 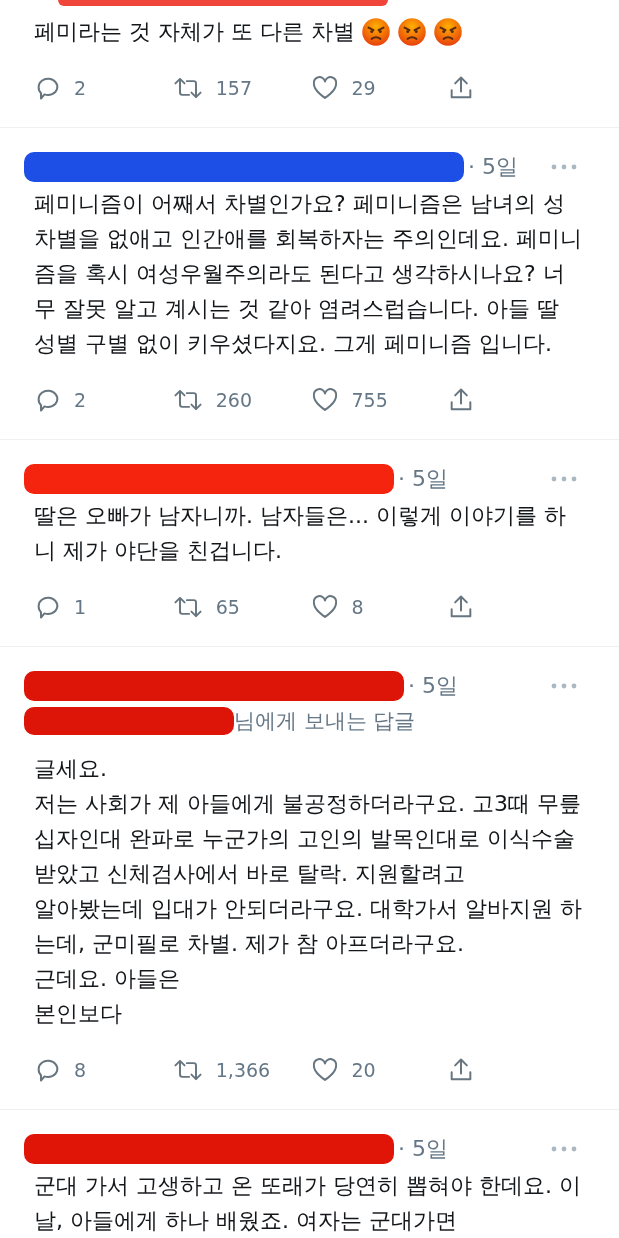 What do you see at coordinates (308, 926) in the screenshot?
I see `tweet-text: 알아봤는데 입대가 안되더라구요. 대학가서 알바지원 하는데, 군미필로 차별. 제가 참 아프더라구요.` at bounding box center [308, 926].